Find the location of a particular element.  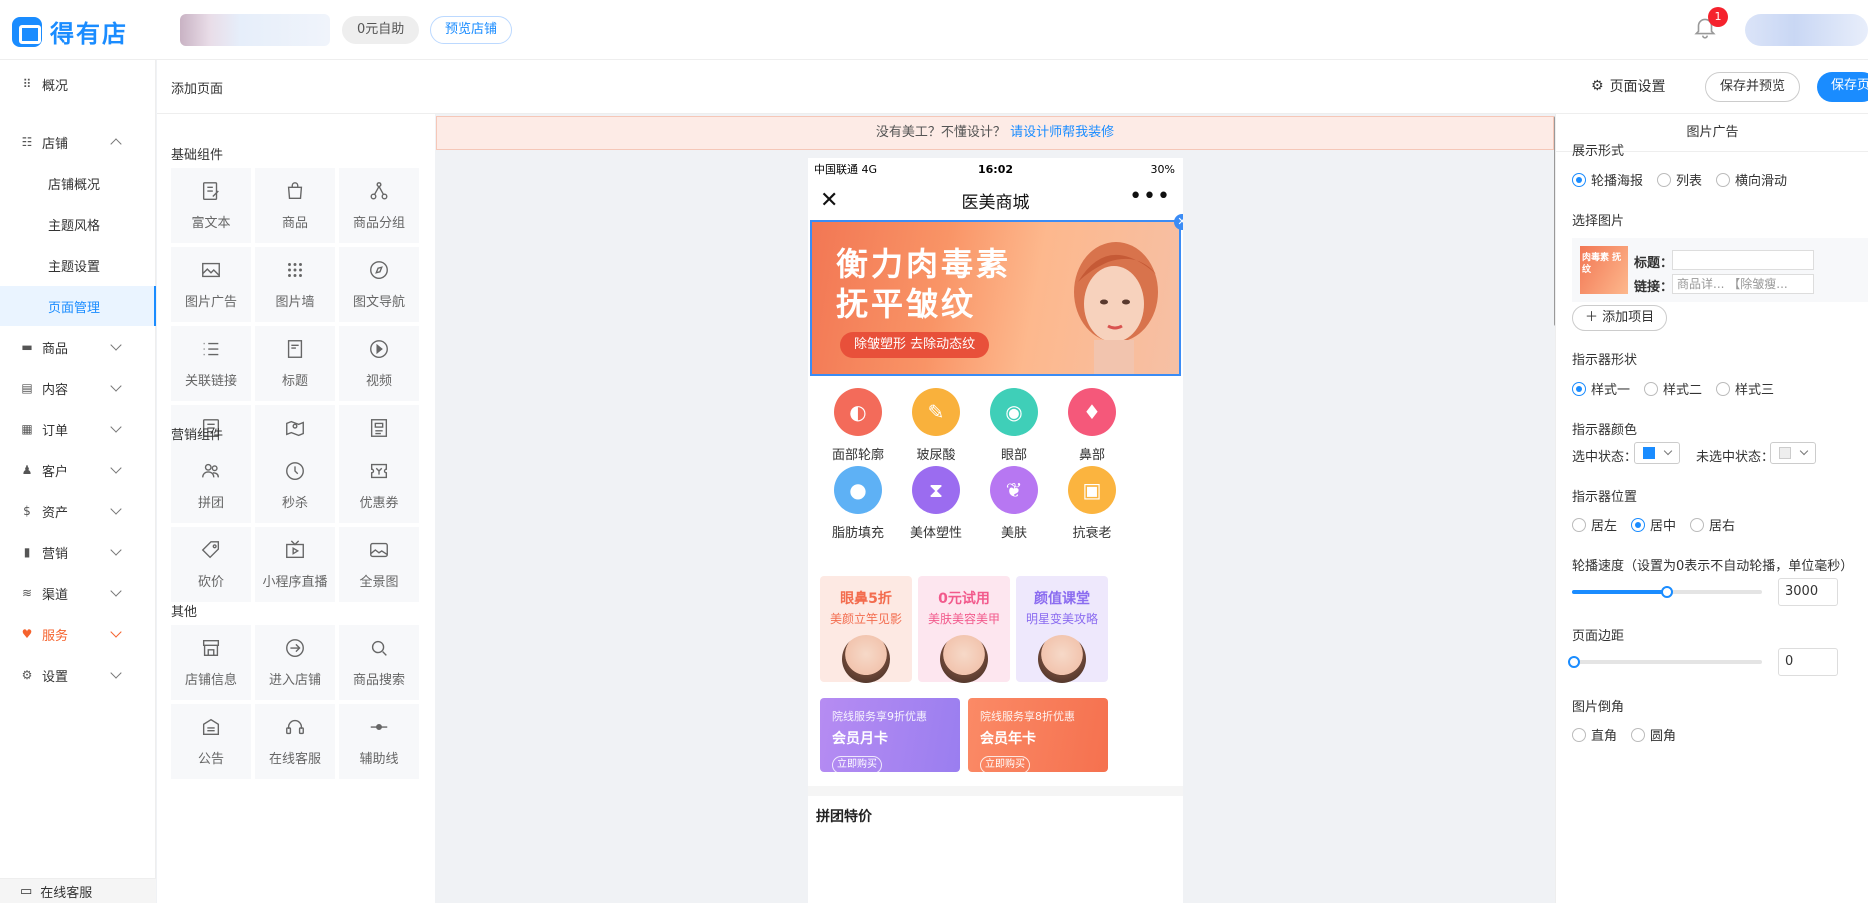

component-title: 标题 is located at coordinates (295, 363).